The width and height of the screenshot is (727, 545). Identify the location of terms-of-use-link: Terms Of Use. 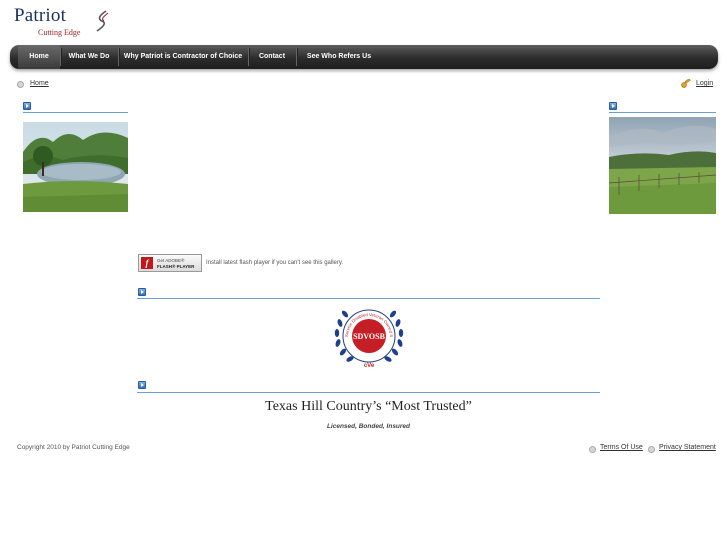
(621, 447).